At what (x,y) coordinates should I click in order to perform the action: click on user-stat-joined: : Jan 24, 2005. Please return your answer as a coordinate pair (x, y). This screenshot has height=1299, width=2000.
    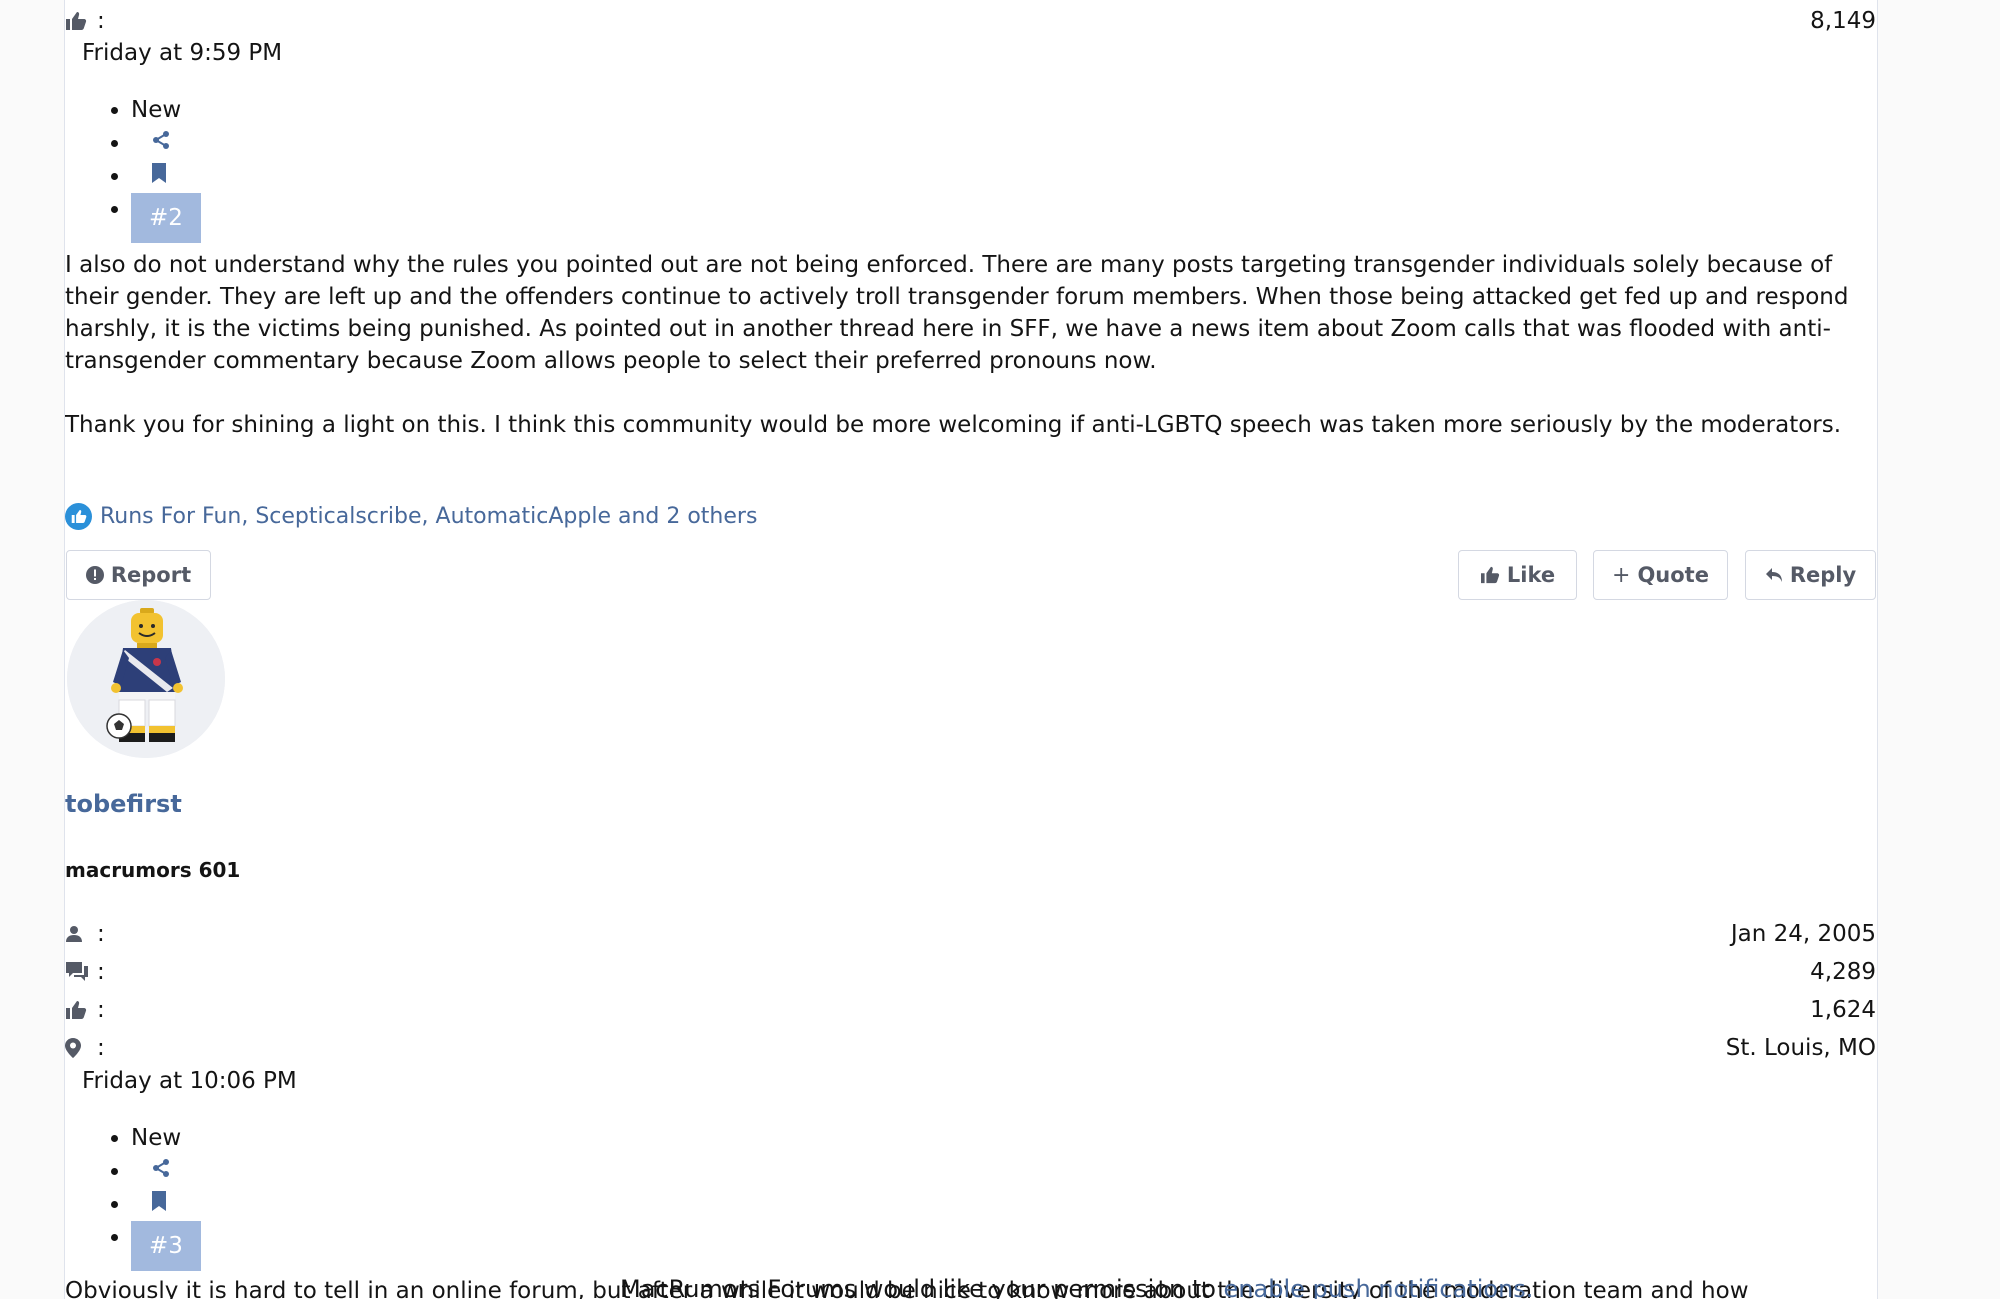
    Looking at the image, I should click on (971, 934).